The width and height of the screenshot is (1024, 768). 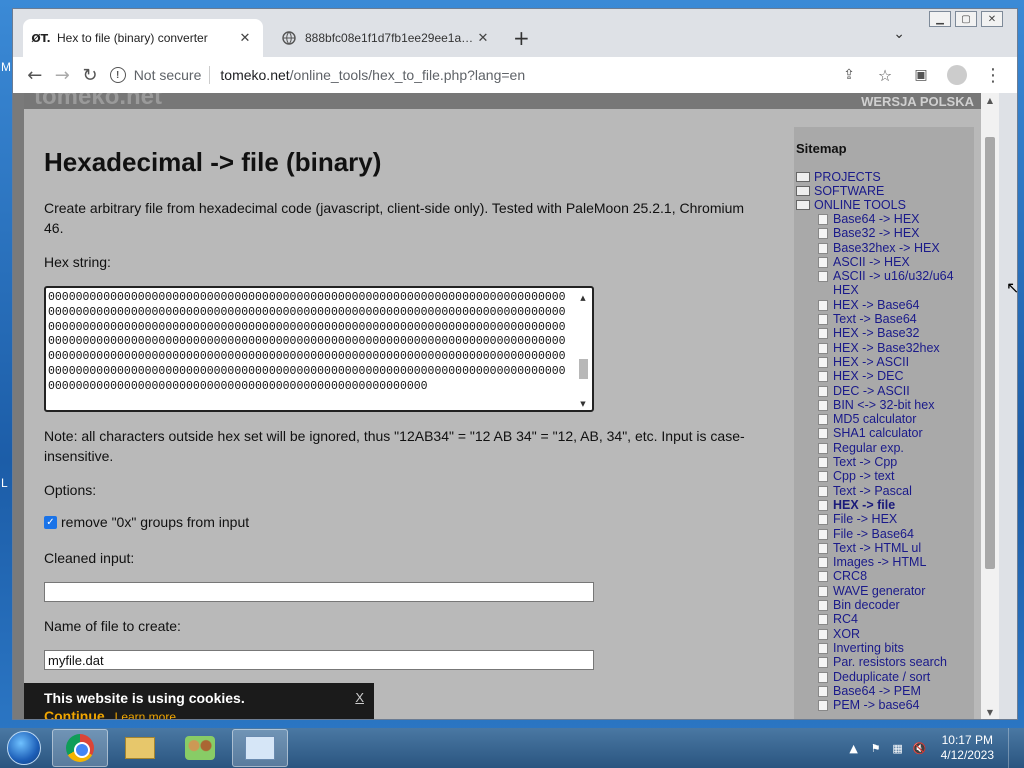 What do you see at coordinates (359, 697) in the screenshot?
I see `cookie-close-button: X` at bounding box center [359, 697].